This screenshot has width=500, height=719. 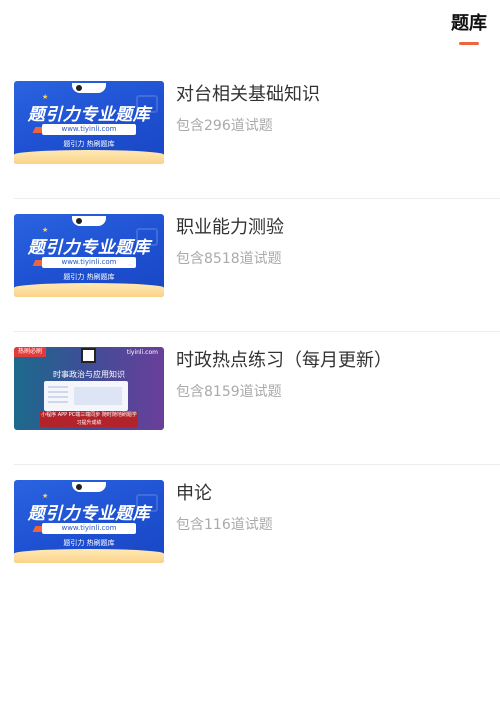 What do you see at coordinates (224, 525) in the screenshot?
I see `item-question-count: 包含116道试题` at bounding box center [224, 525].